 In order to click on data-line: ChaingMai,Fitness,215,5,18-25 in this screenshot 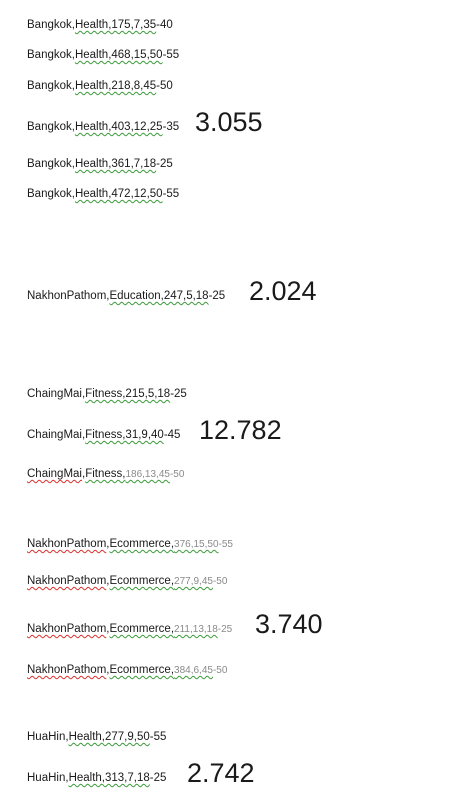, I will do `click(107, 394)`.